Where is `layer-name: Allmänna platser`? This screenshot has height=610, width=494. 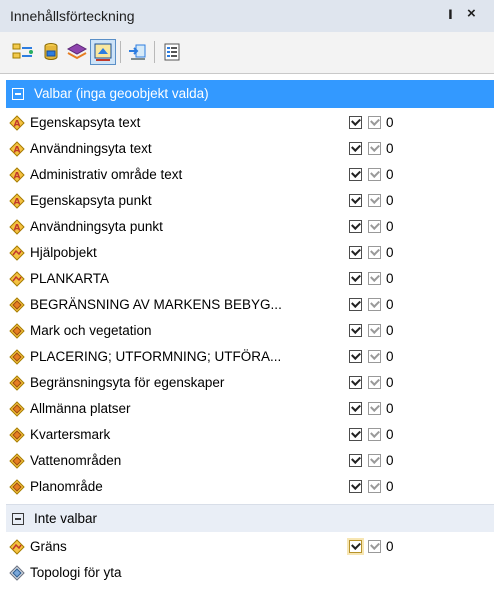 layer-name: Allmänna platser is located at coordinates (80, 408).